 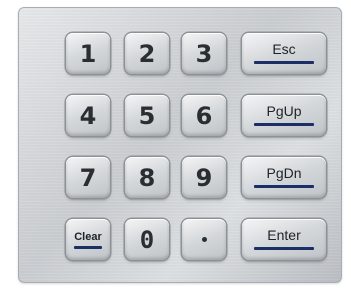 I want to click on key-4-label: 4, so click(x=88, y=115).